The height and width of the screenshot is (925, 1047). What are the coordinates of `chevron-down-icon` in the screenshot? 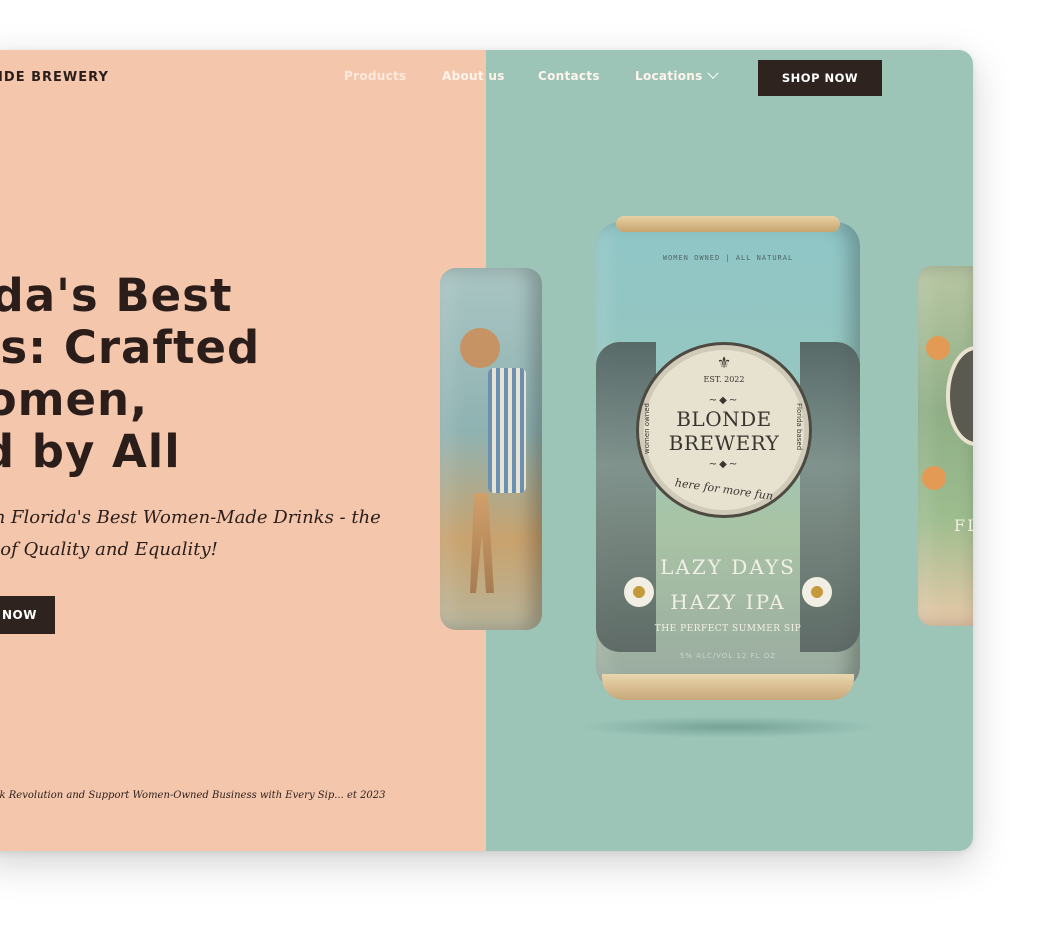 It's located at (712, 73).